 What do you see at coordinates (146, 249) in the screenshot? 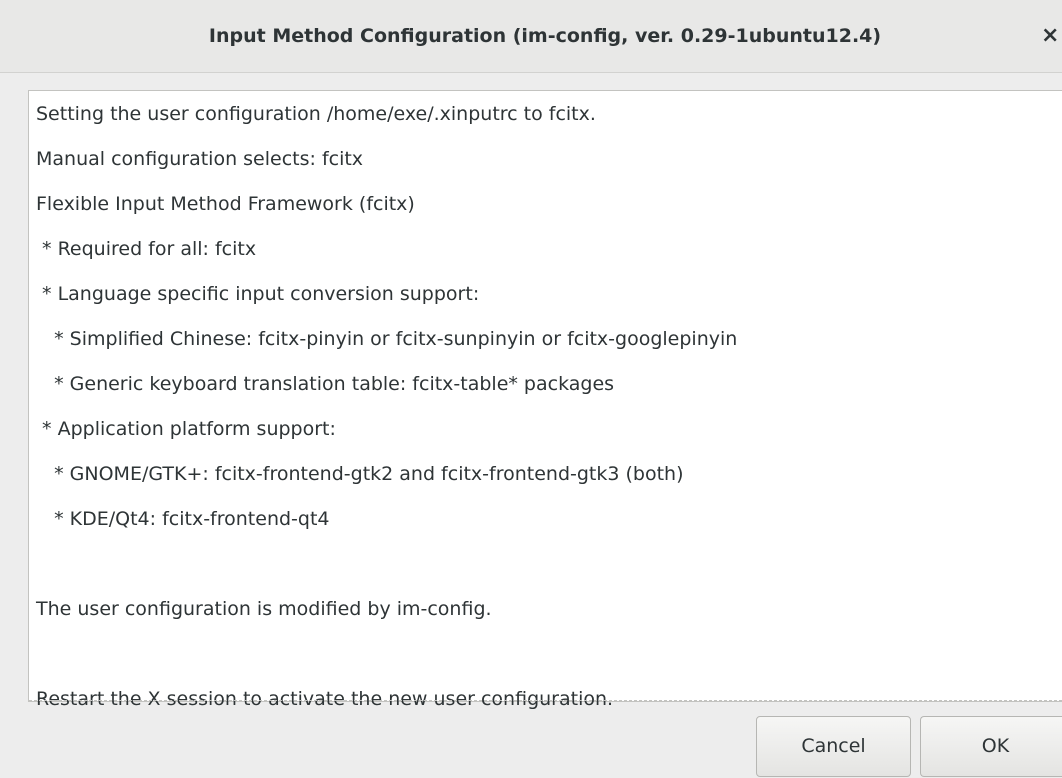
I see `message-line: * Required for all: fcitx` at bounding box center [146, 249].